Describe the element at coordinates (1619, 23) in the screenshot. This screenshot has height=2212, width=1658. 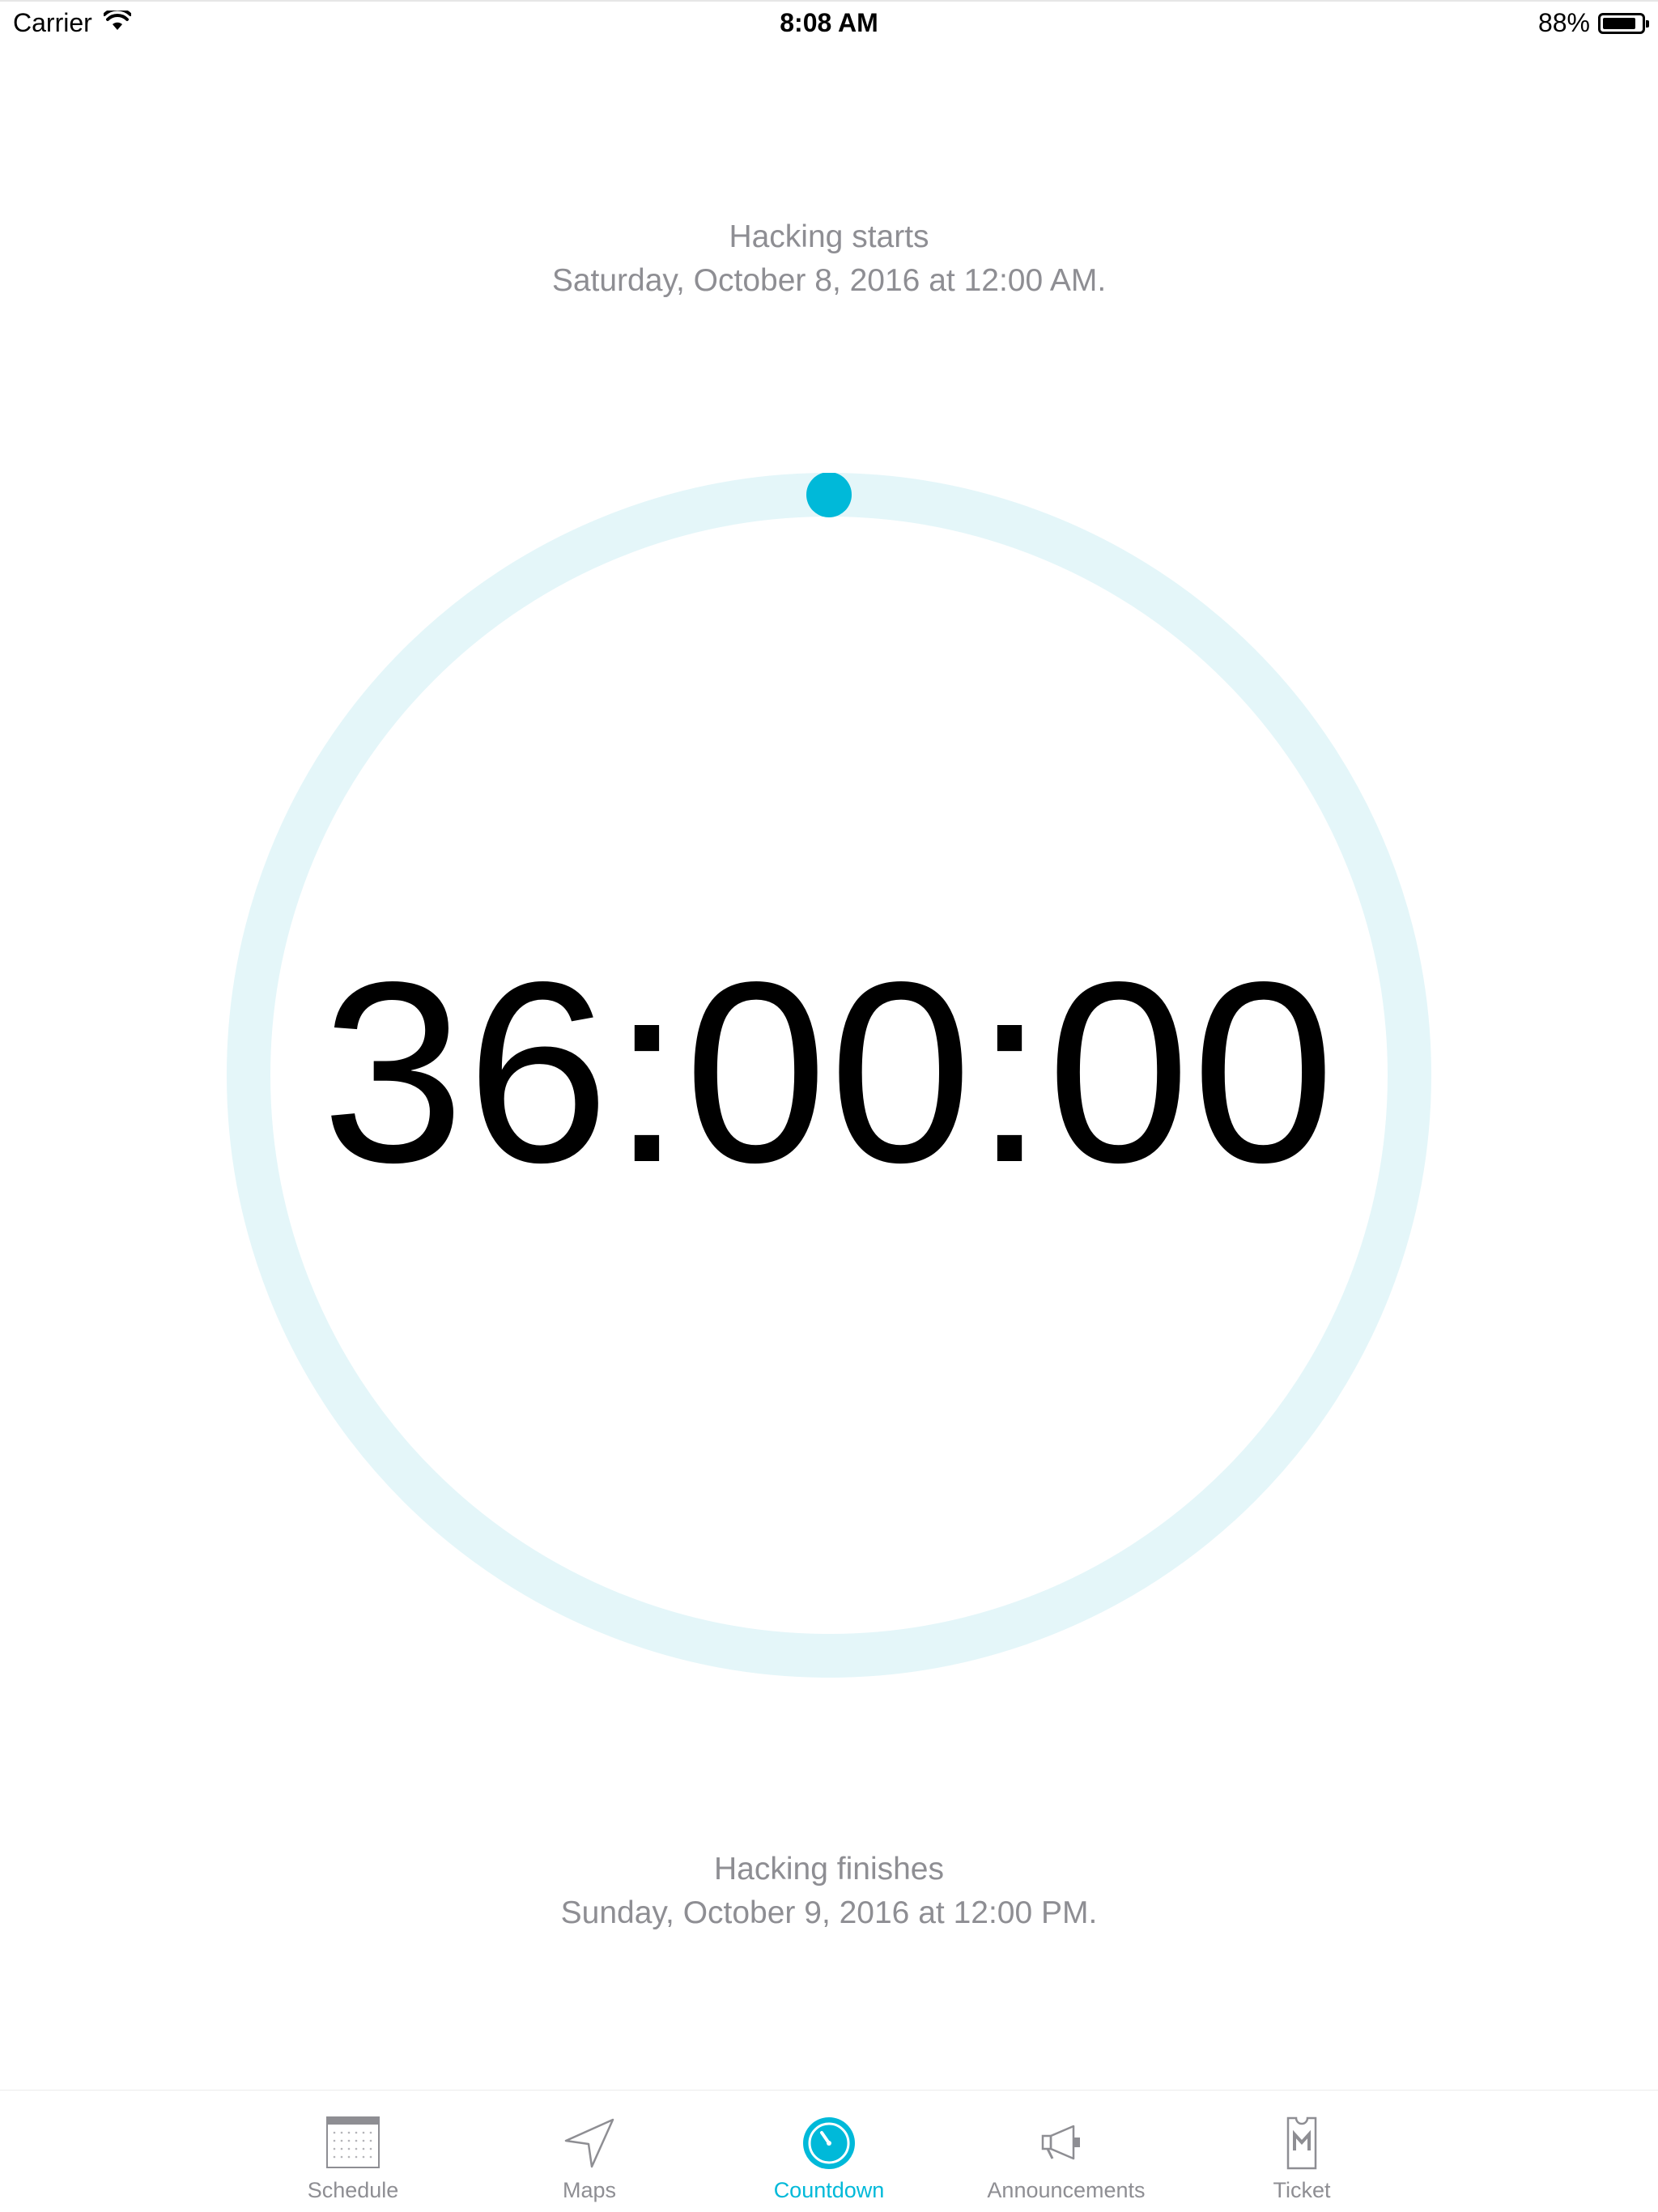
I see `battery-fill` at that location.